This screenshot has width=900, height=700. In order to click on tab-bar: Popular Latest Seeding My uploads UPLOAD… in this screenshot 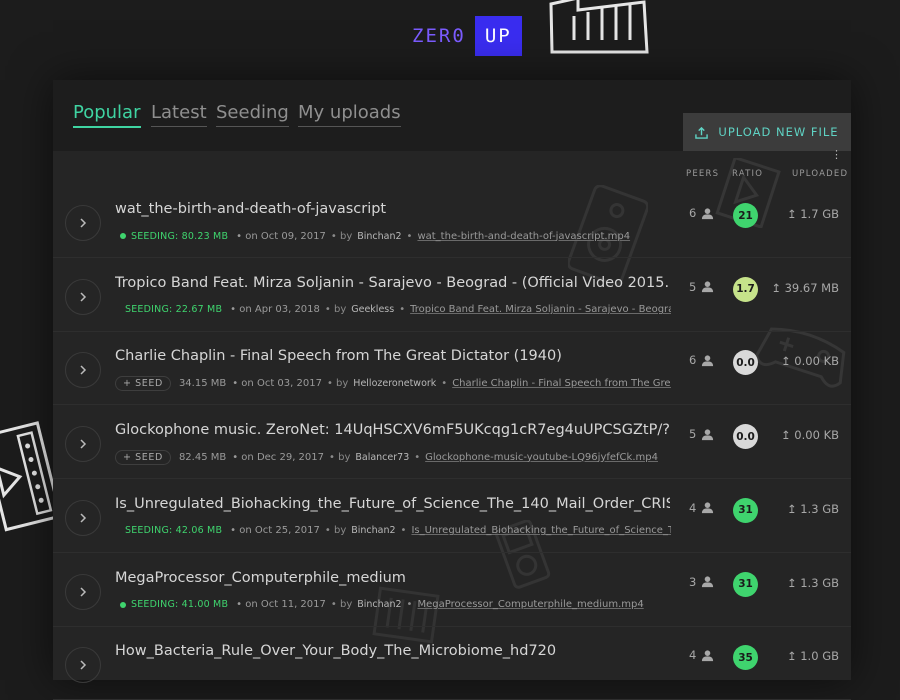, I will do `click(452, 115)`.